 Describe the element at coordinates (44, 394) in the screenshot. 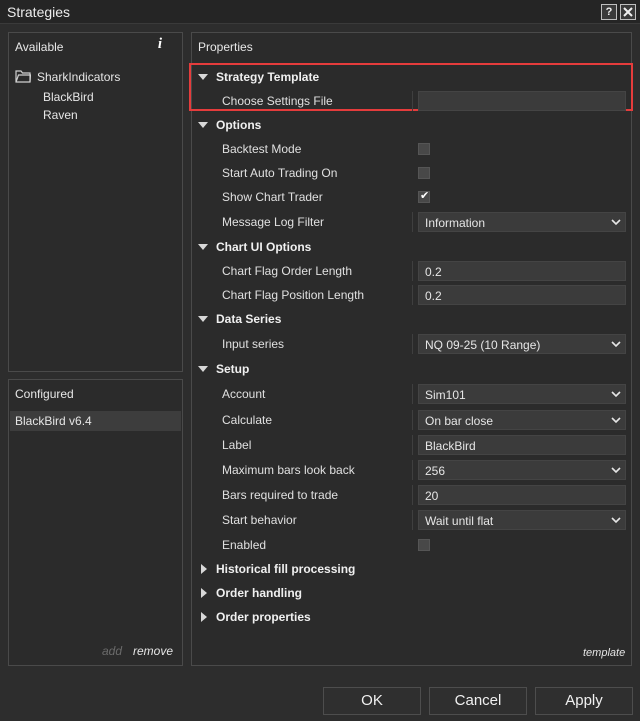

I see `configured-header-label: Configured` at that location.